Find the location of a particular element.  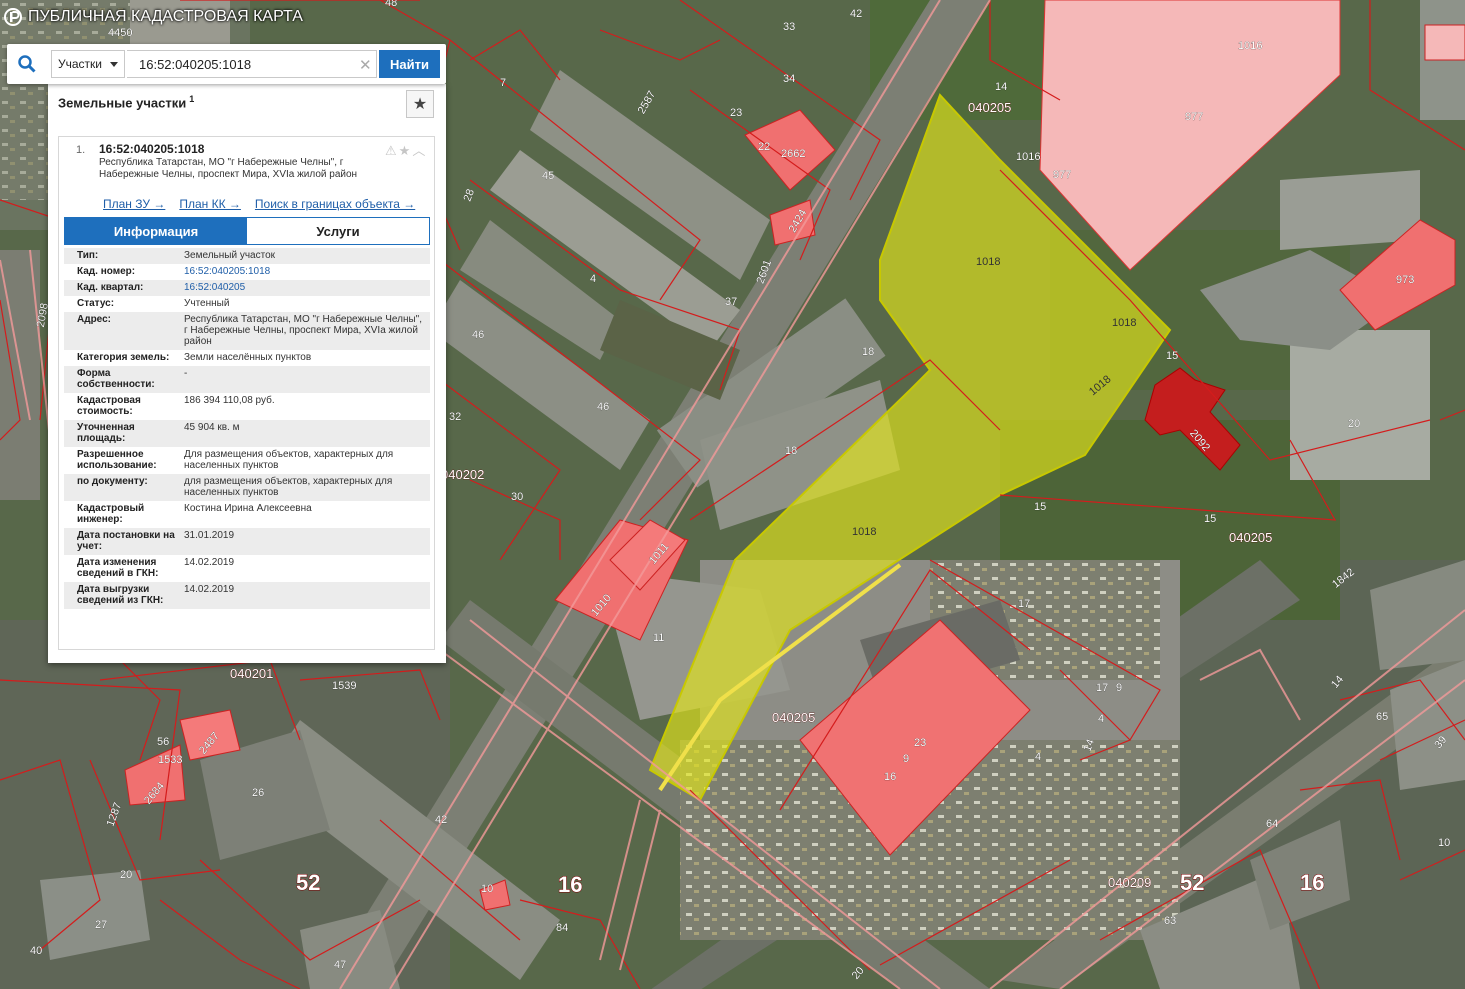

cadastral-number-link: 16:52:040205:1018 is located at coordinates (307, 271).